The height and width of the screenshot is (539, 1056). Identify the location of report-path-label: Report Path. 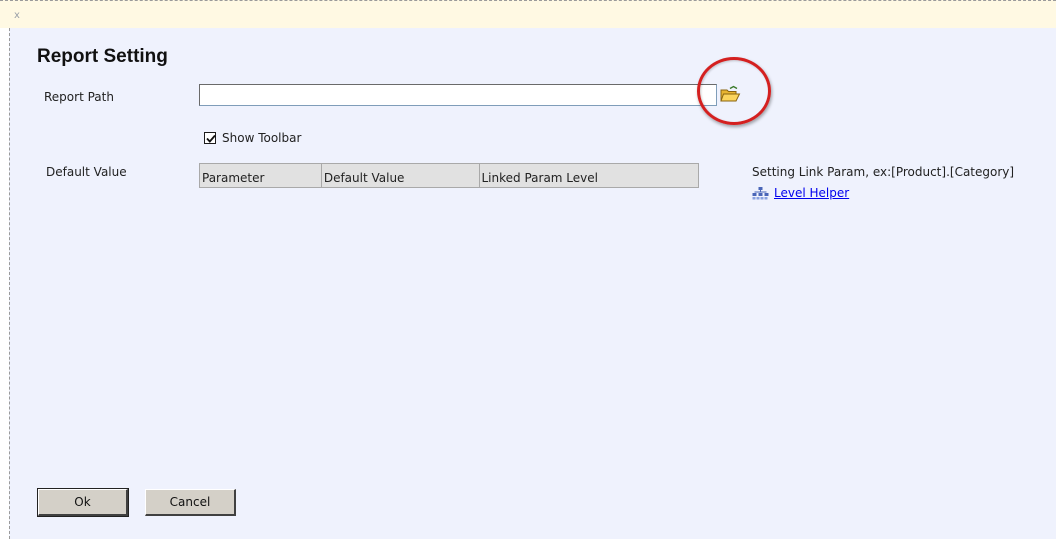
(79, 97).